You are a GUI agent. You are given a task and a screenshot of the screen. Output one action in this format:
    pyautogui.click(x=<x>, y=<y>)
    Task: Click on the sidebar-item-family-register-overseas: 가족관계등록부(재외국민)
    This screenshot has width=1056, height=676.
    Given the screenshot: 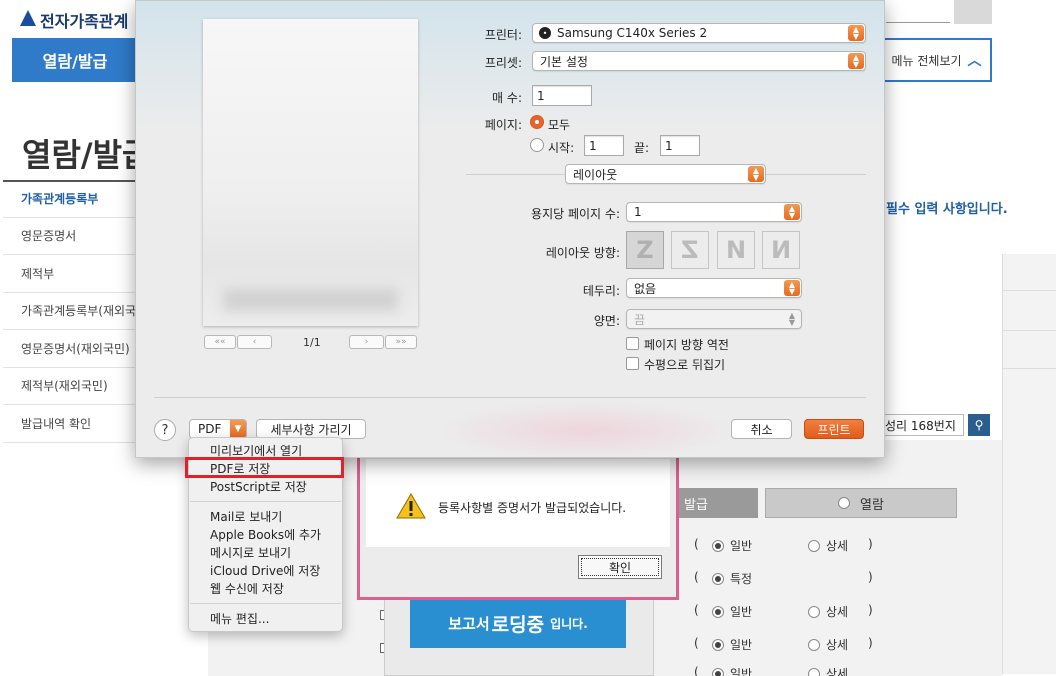 What is the action you would take?
    pyautogui.click(x=69, y=311)
    